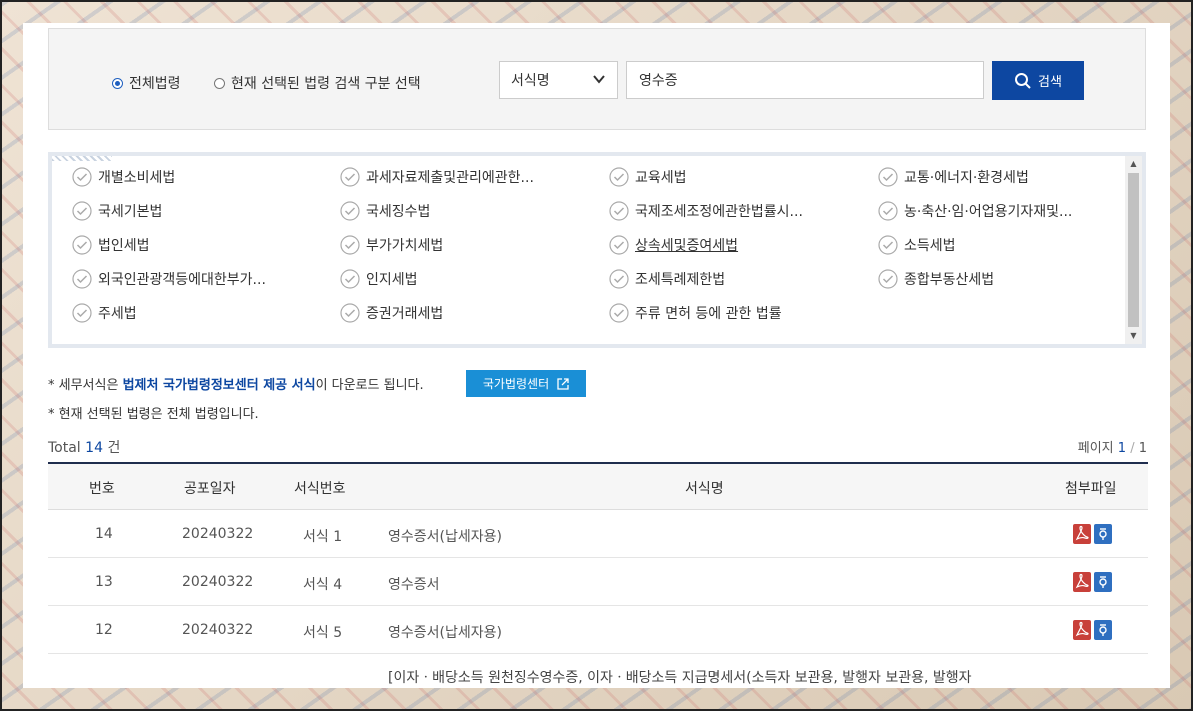 Image resolution: width=1193 pixels, height=711 pixels. Describe the element at coordinates (219, 83) in the screenshot. I see `radio-unchecked-icon` at that location.